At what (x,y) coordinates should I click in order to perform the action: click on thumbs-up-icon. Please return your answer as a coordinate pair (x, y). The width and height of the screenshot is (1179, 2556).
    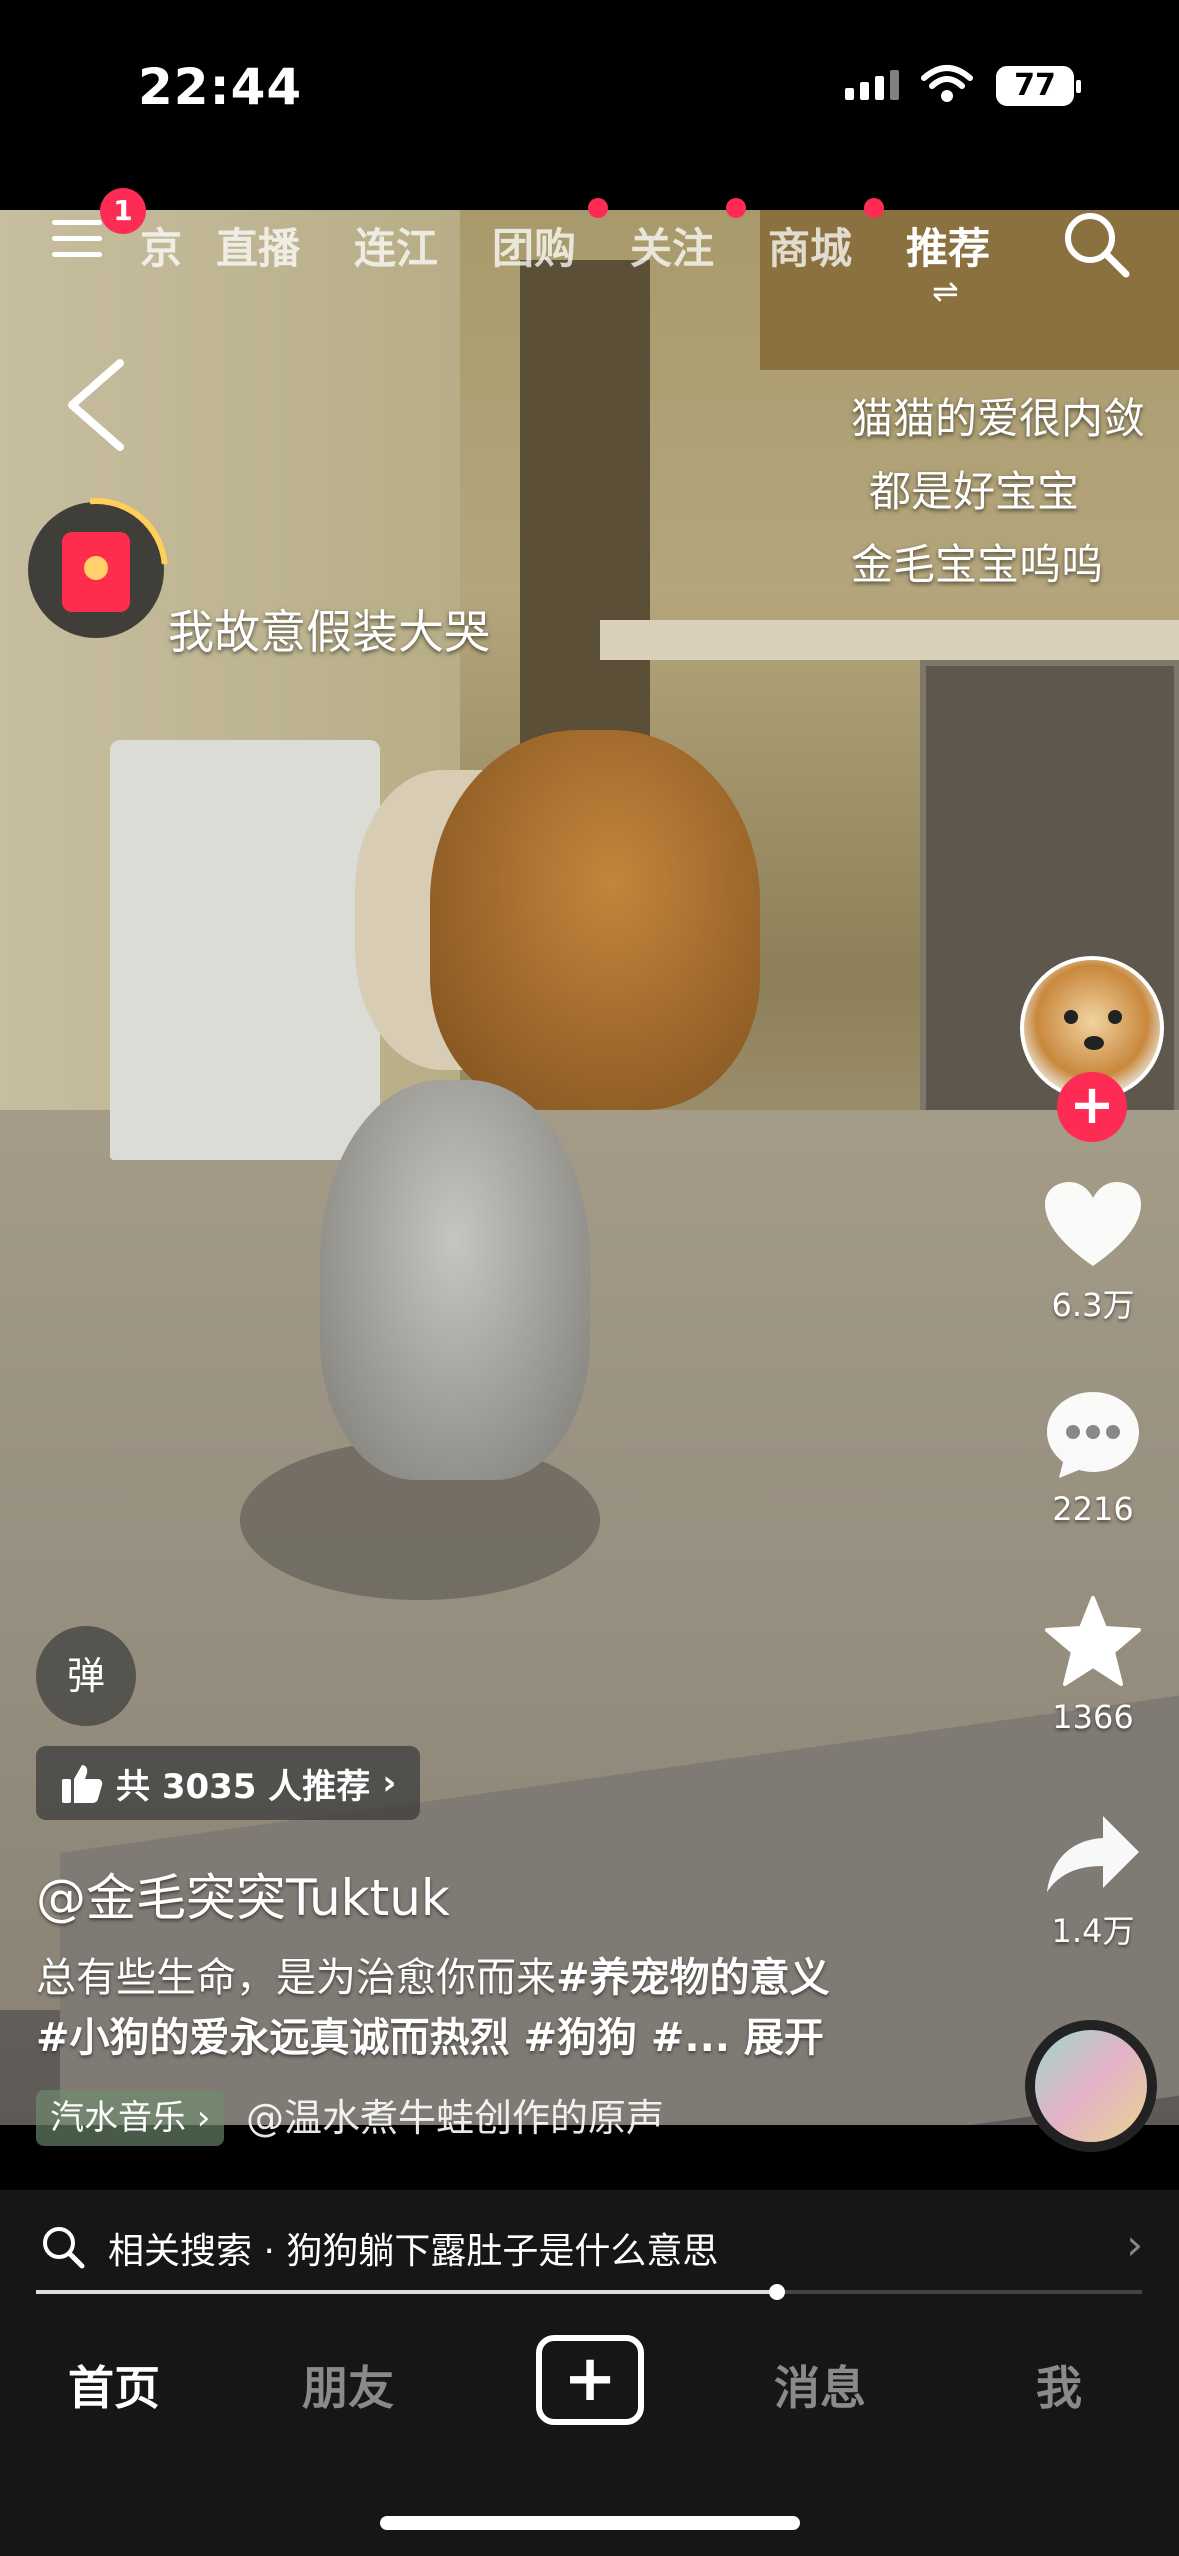
    Looking at the image, I should click on (82, 1784).